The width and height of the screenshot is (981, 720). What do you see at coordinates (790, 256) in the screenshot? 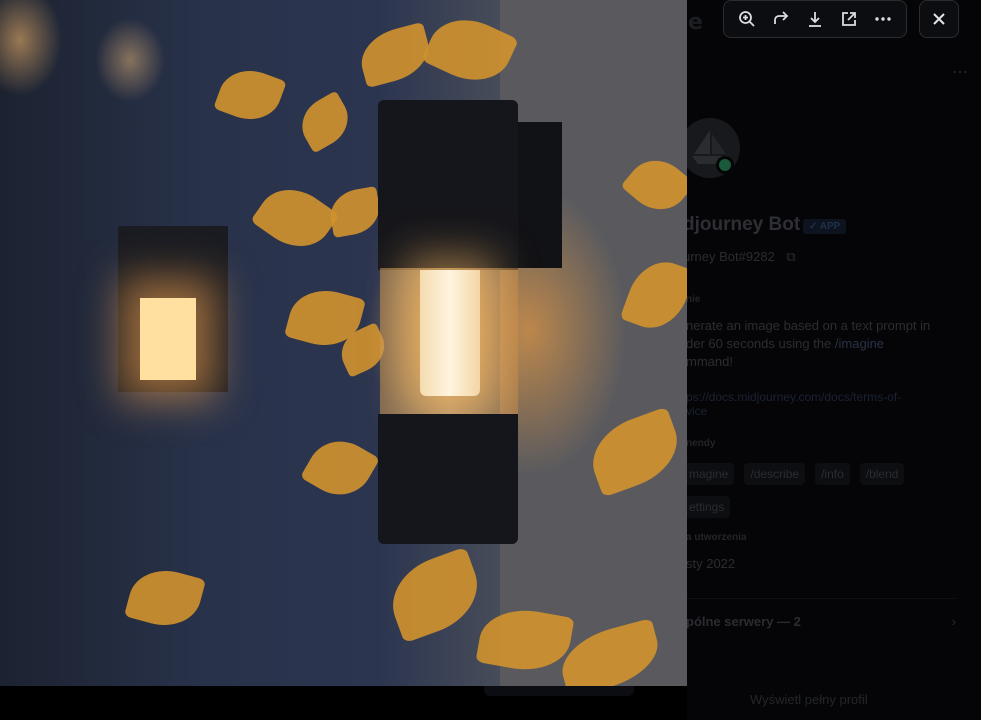
I see `copy-tag-icon: ⧉` at bounding box center [790, 256].